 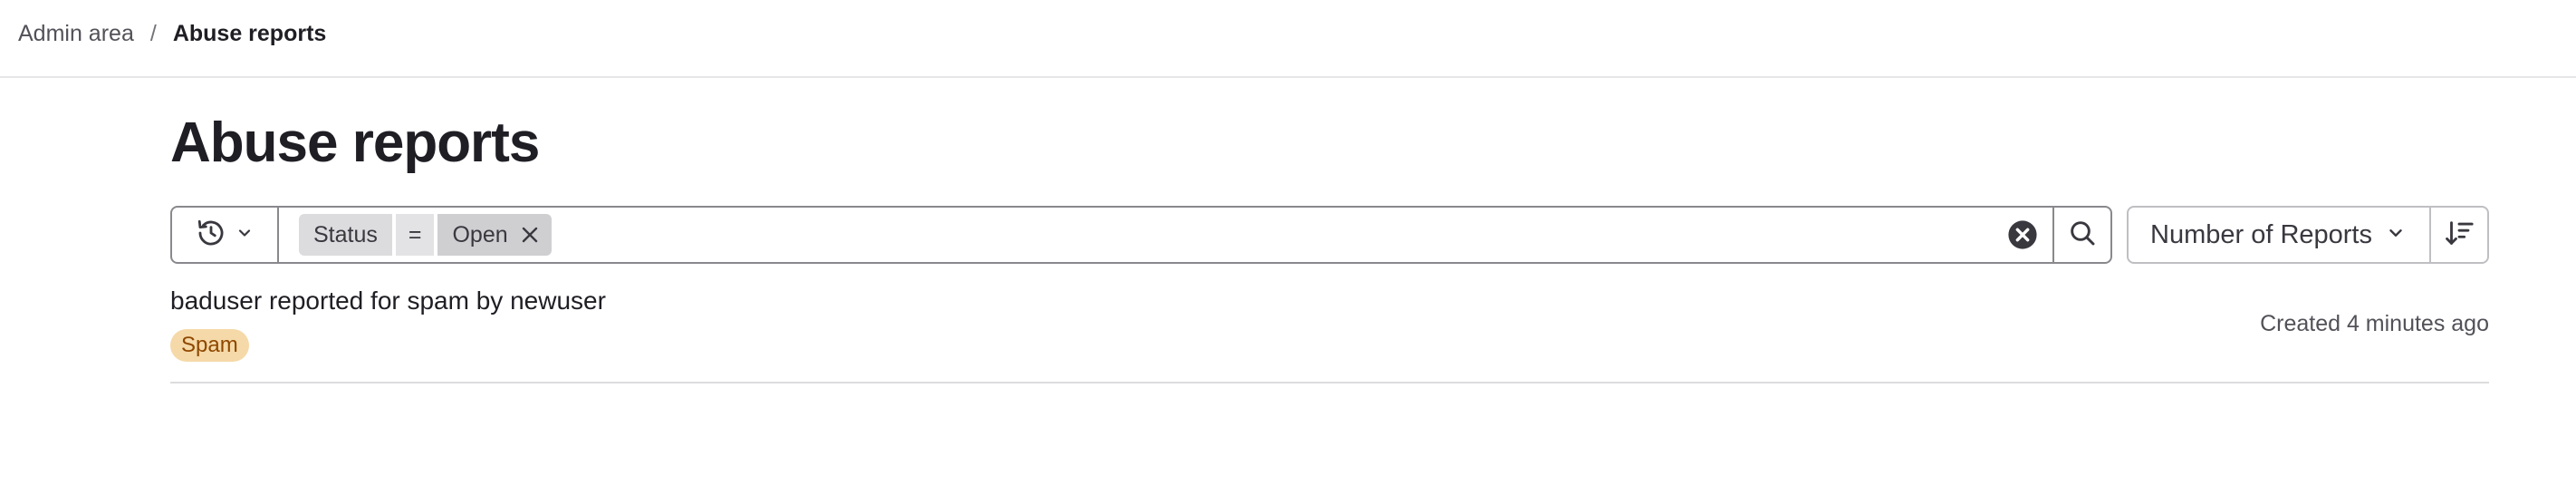 I want to click on recent-searches-button, so click(x=225, y=235).